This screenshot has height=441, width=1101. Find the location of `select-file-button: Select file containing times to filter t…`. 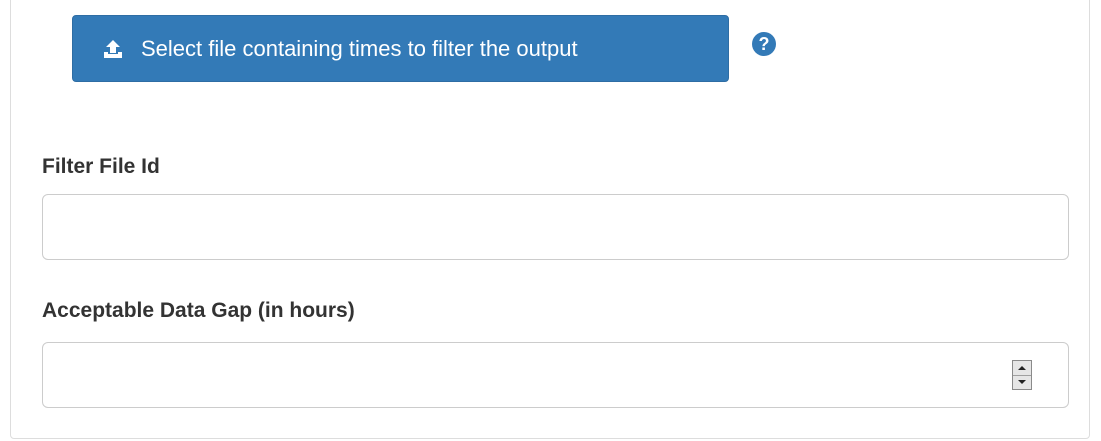

select-file-button: Select file containing times to filter t… is located at coordinates (400, 48).